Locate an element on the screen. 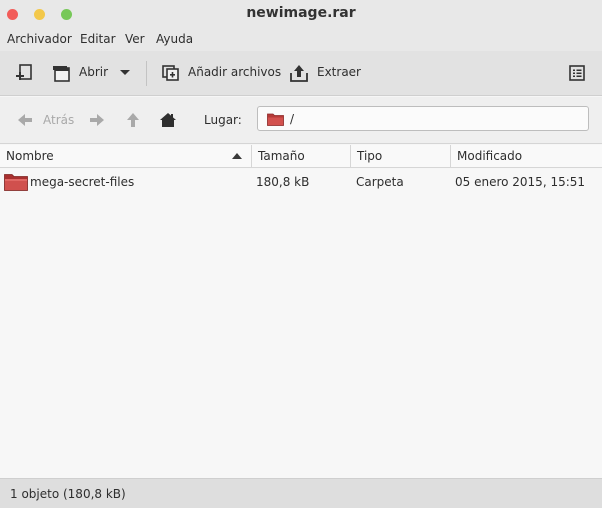 Image resolution: width=602 pixels, height=508 pixels. column-header-name: Nombre is located at coordinates (126, 156).